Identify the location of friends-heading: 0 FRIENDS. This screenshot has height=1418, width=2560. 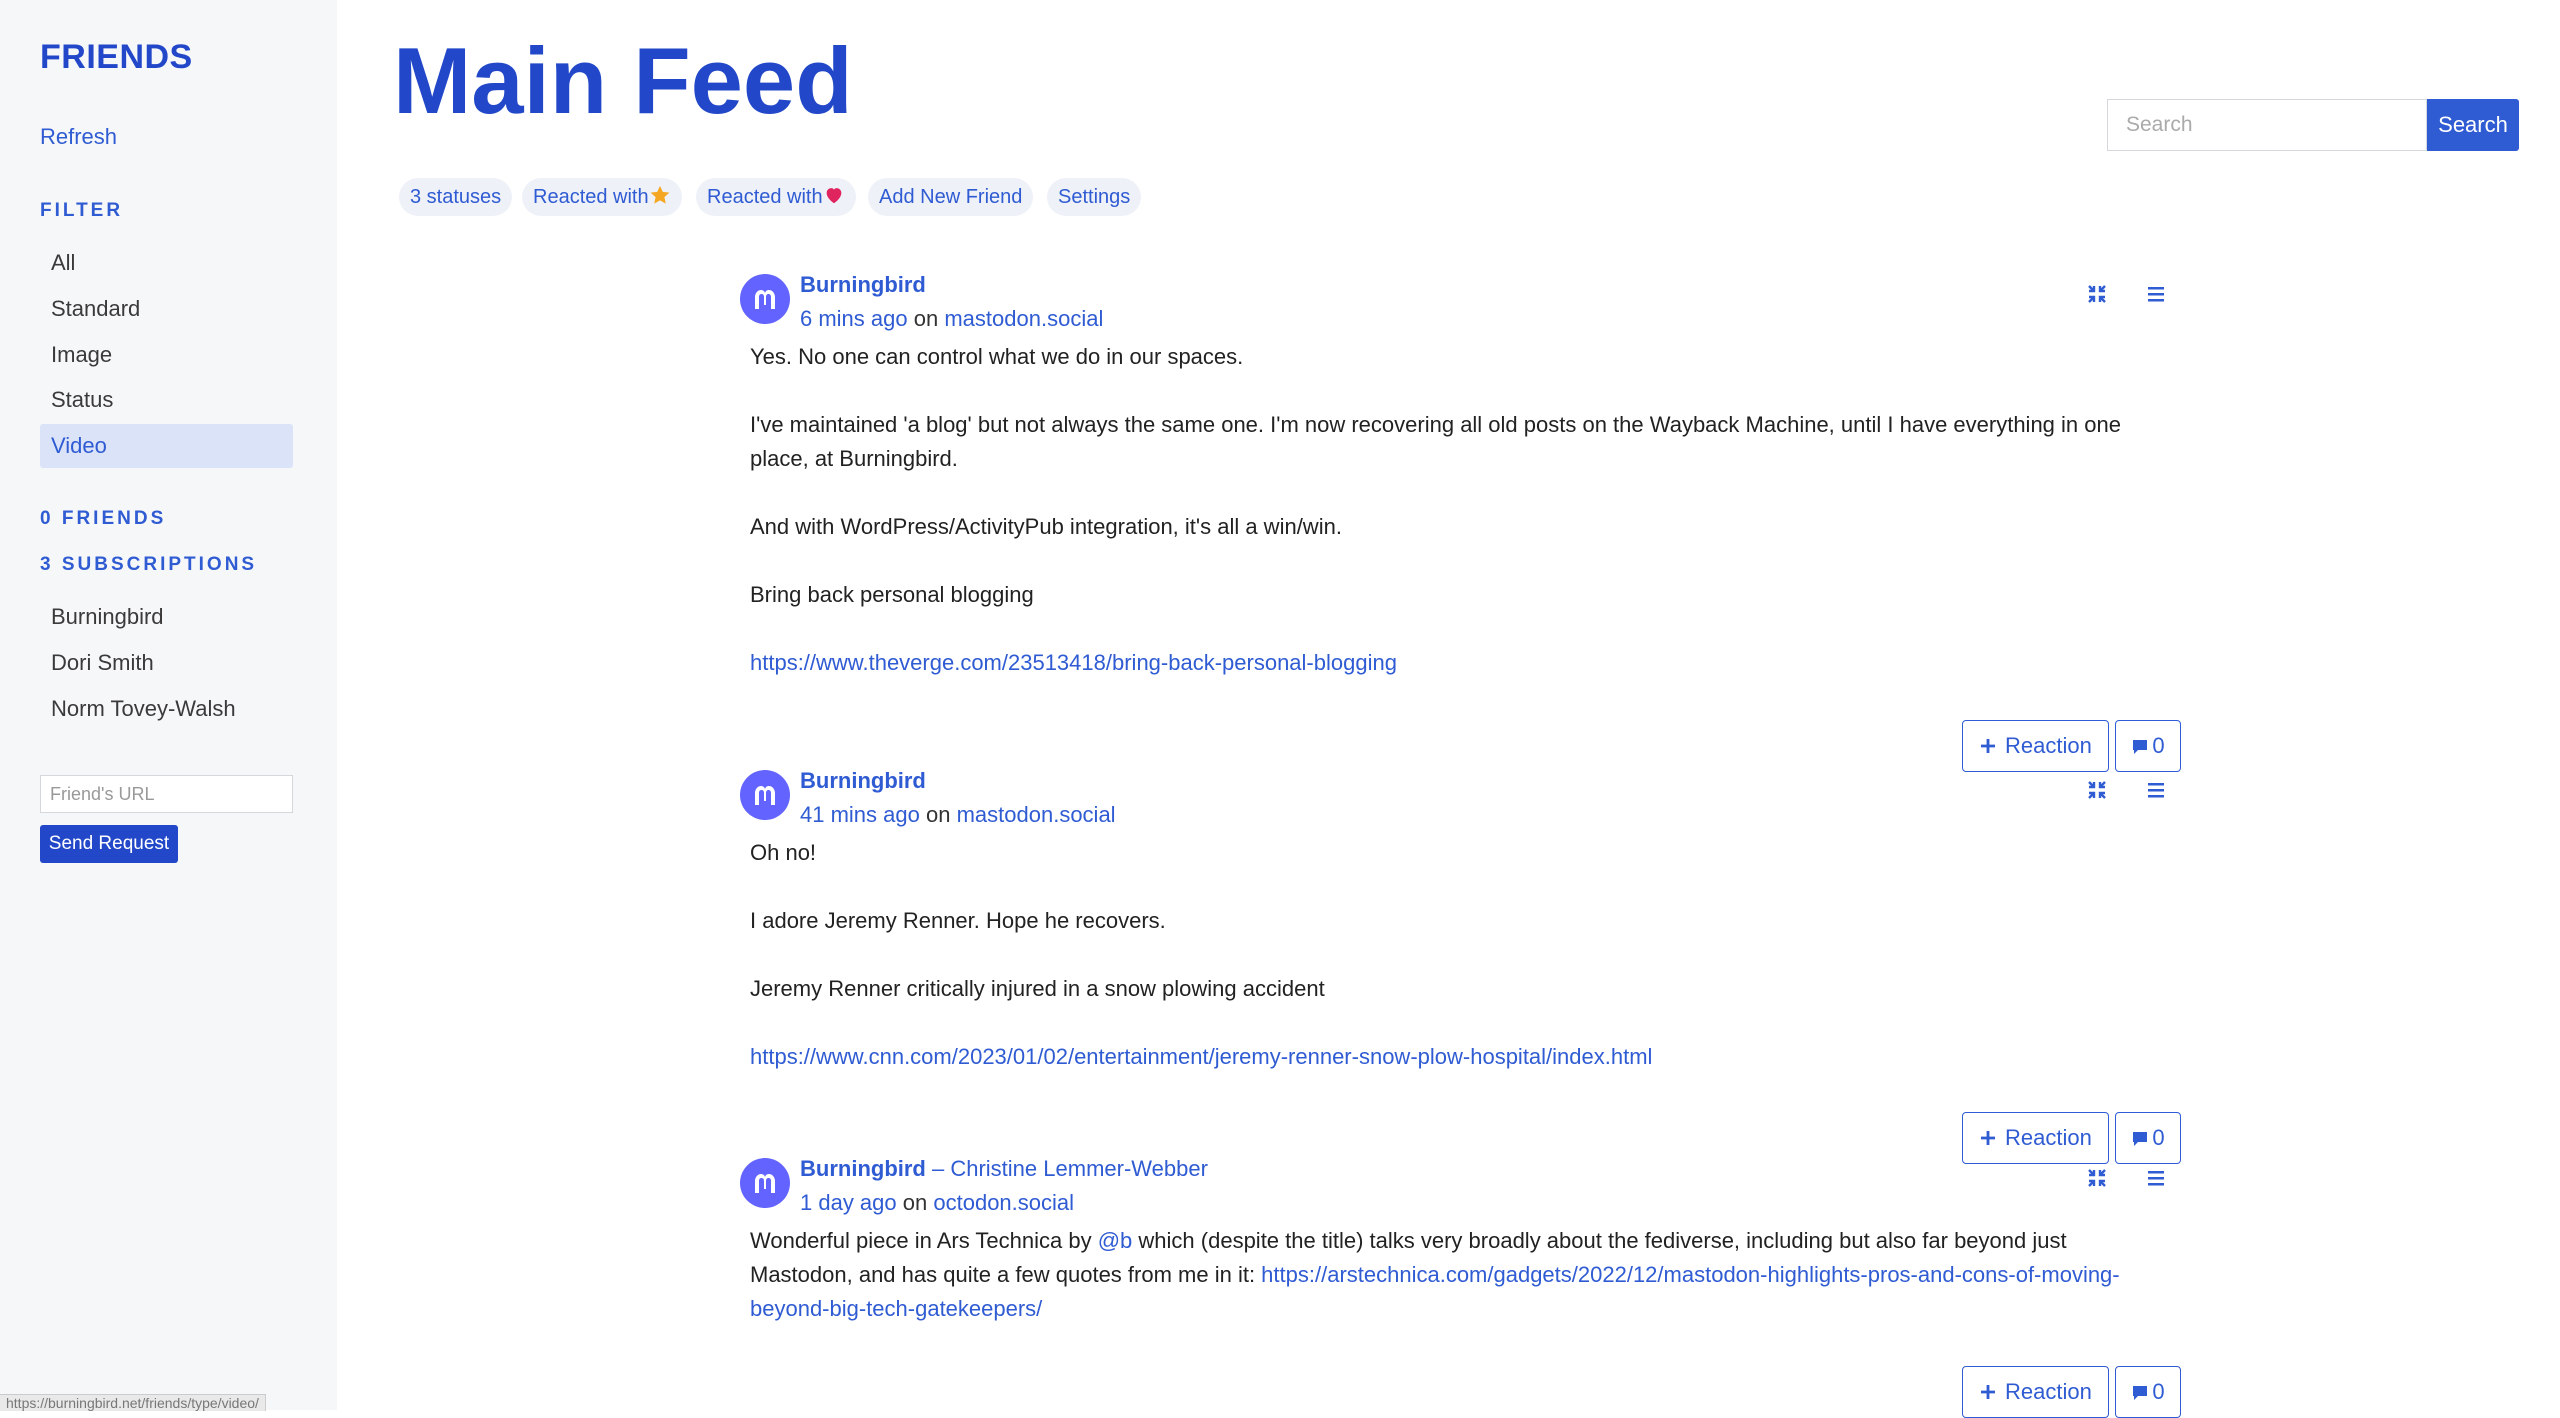
(103, 519).